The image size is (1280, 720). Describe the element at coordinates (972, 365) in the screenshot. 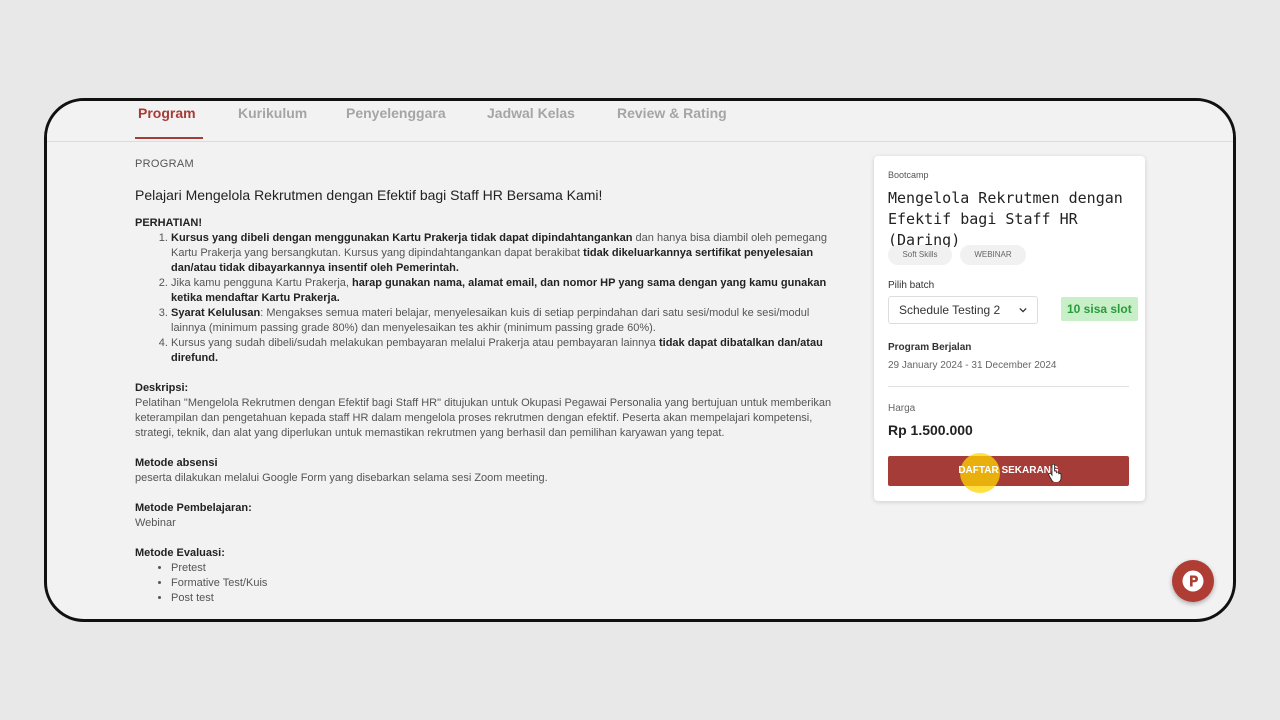

I see `running-dates: 29 January 2024 - 31 December 2024` at that location.